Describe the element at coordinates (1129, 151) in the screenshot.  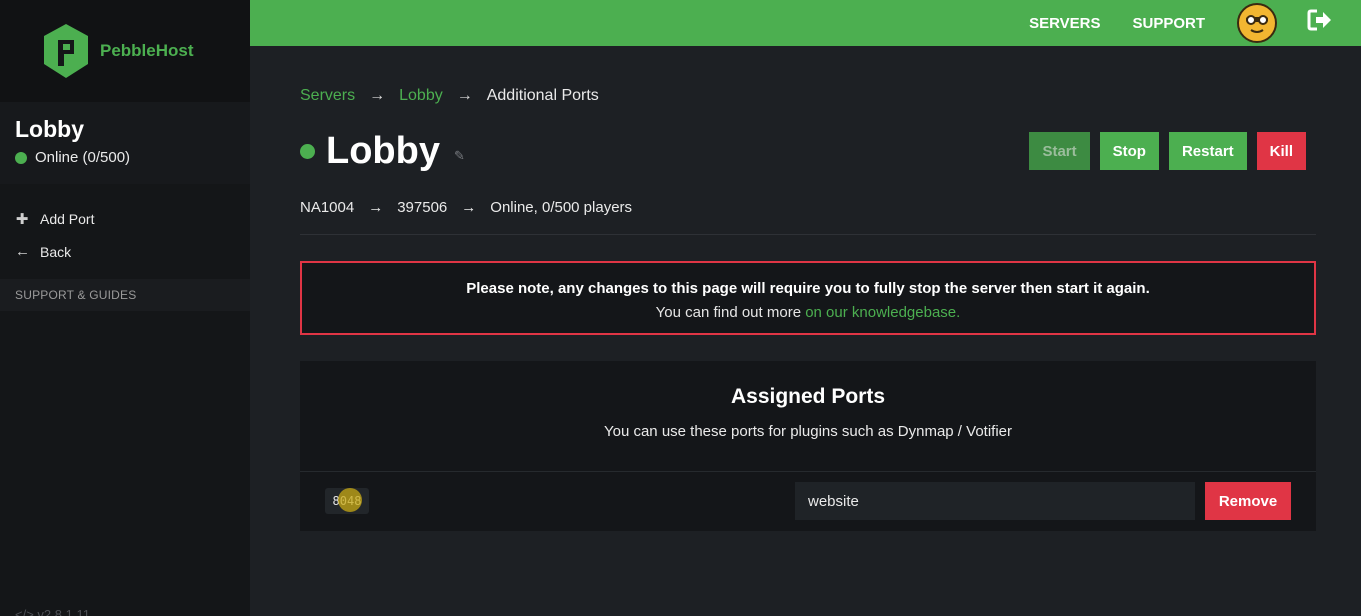
I see `stop-button: Stop` at that location.